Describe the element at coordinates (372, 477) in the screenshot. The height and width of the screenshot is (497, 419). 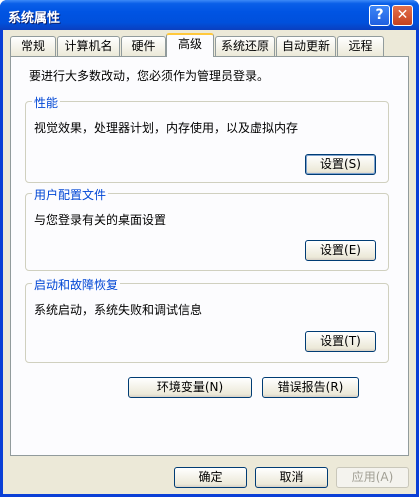
I see `apply-button: 应用(A)` at that location.